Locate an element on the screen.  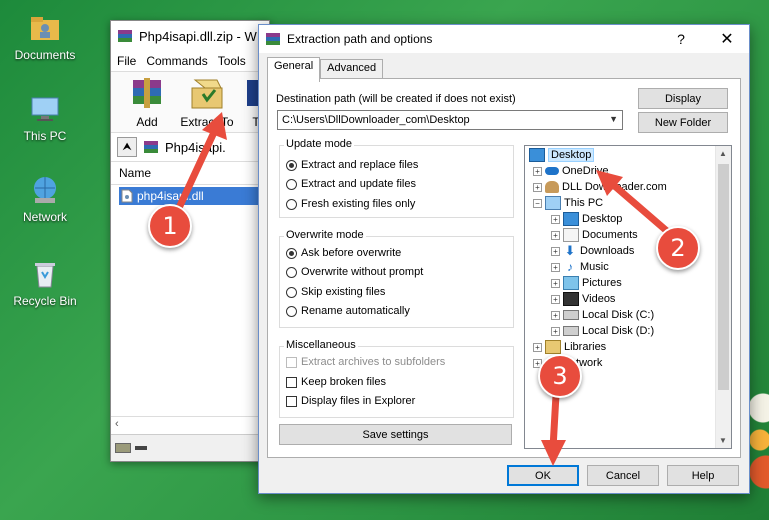
question-icon: ? is located at coordinates (681, 39).